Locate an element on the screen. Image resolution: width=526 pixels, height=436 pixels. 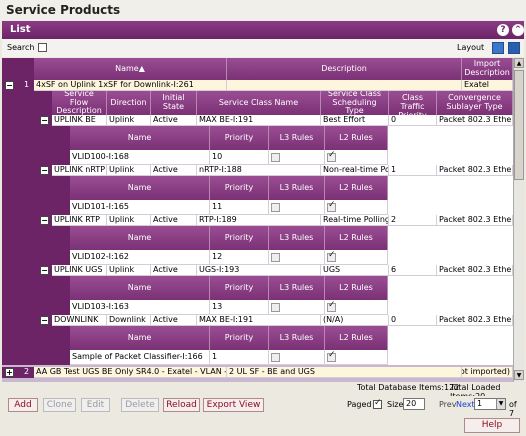
flow-header-class: Service Class Name is located at coordinates (259, 103).